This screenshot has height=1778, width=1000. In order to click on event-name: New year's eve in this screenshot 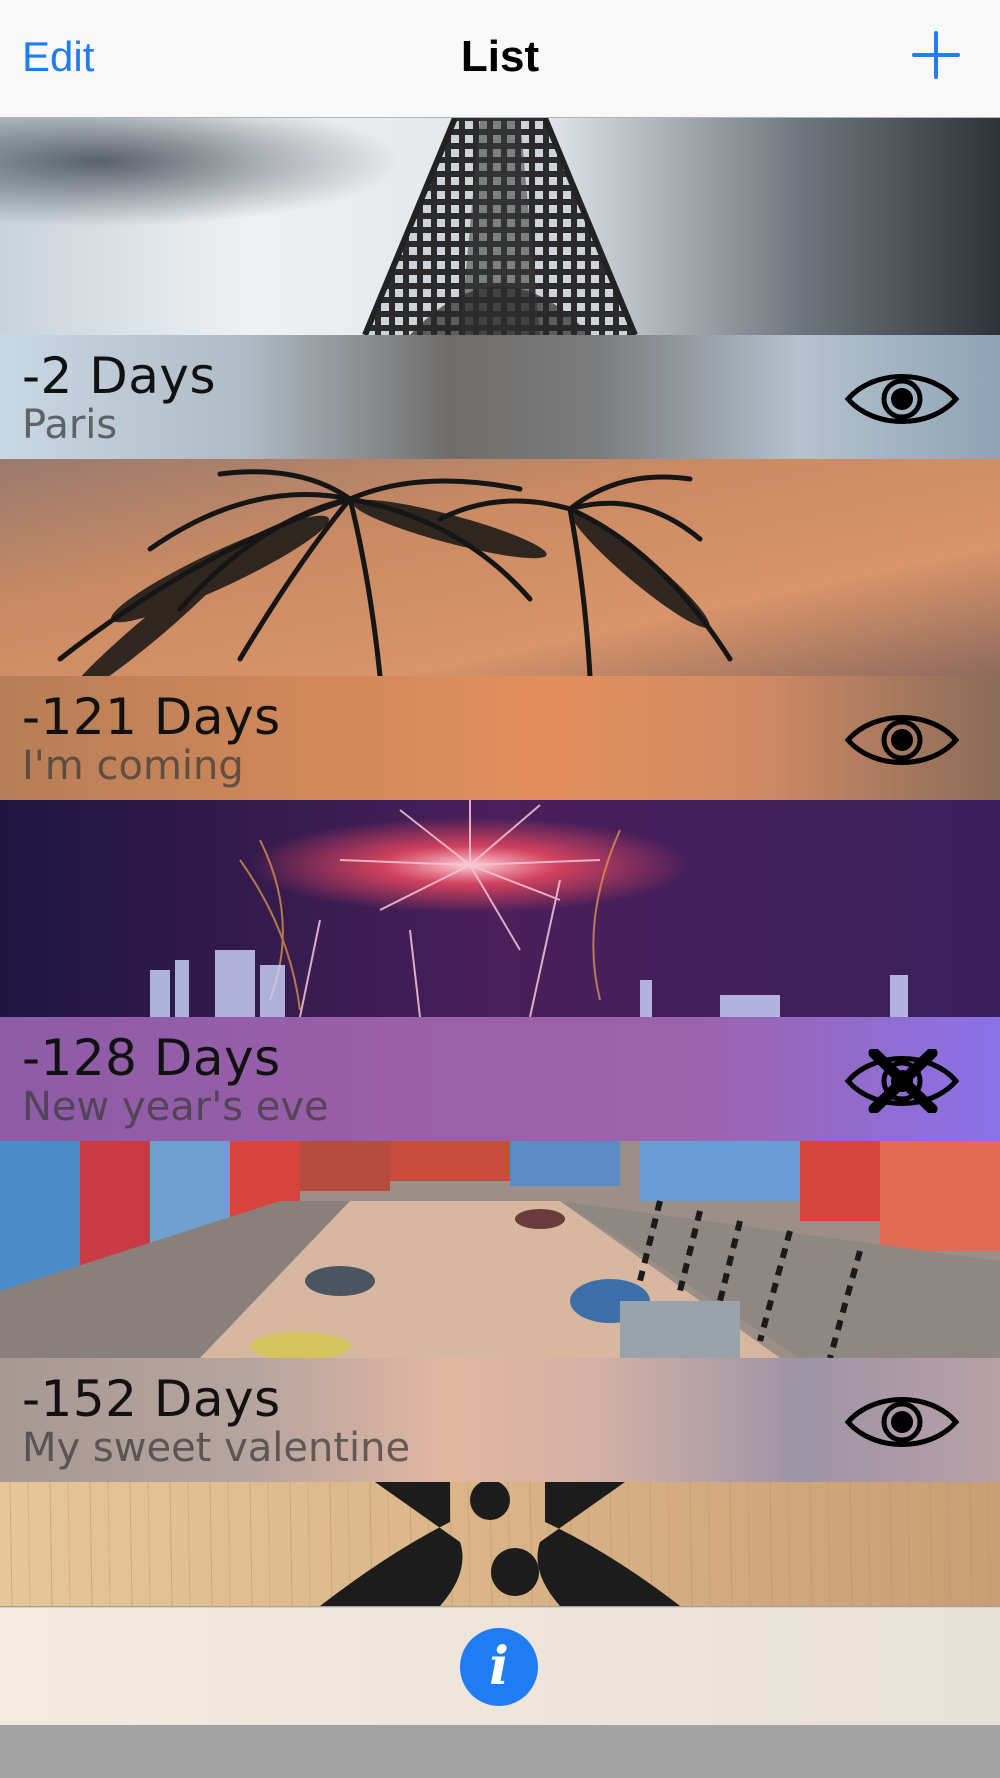, I will do `click(175, 1107)`.